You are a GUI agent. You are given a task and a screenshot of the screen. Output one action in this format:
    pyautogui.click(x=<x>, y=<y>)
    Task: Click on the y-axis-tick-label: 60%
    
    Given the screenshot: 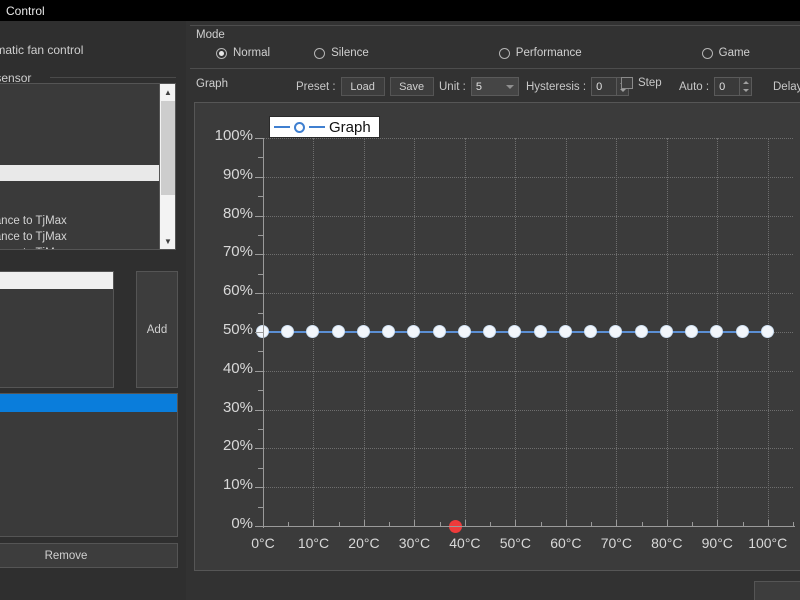 What is the action you would take?
    pyautogui.click(x=237, y=291)
    